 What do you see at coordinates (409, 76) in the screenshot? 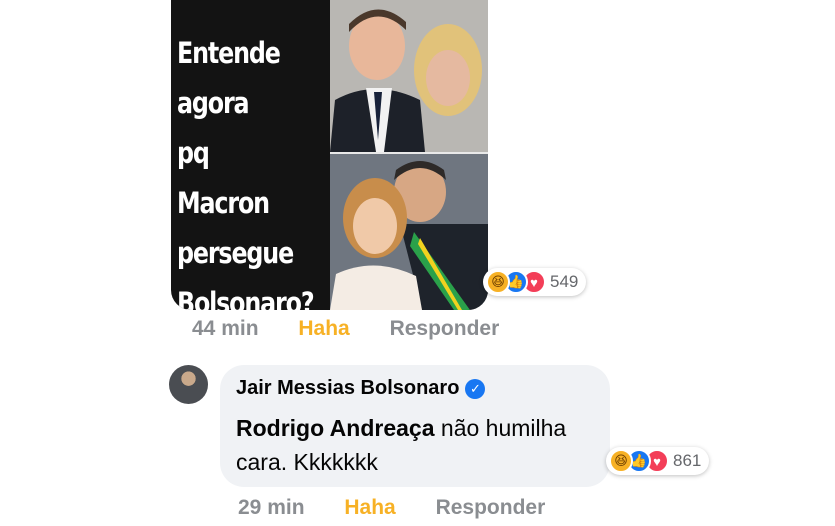
I see `photo-macron-couple` at bounding box center [409, 76].